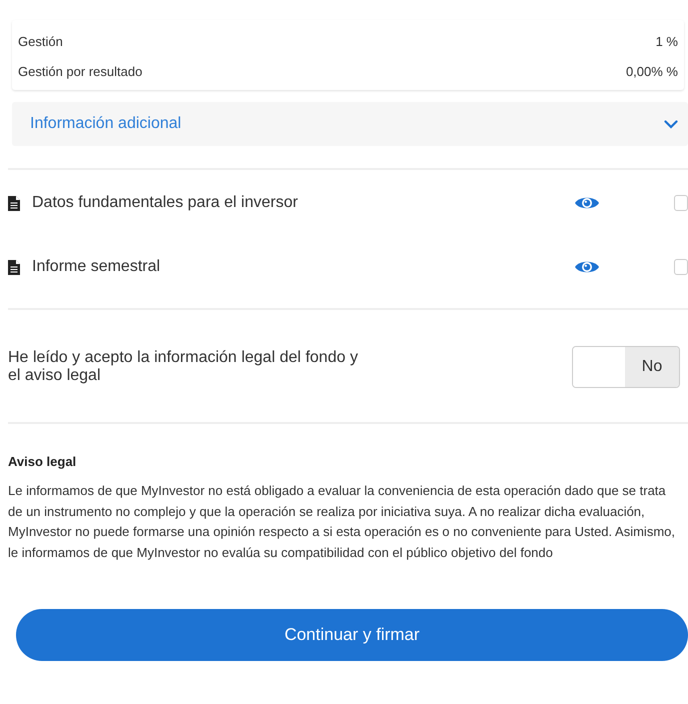 This screenshot has width=688, height=704. I want to click on fee-value: 1 %, so click(667, 41).